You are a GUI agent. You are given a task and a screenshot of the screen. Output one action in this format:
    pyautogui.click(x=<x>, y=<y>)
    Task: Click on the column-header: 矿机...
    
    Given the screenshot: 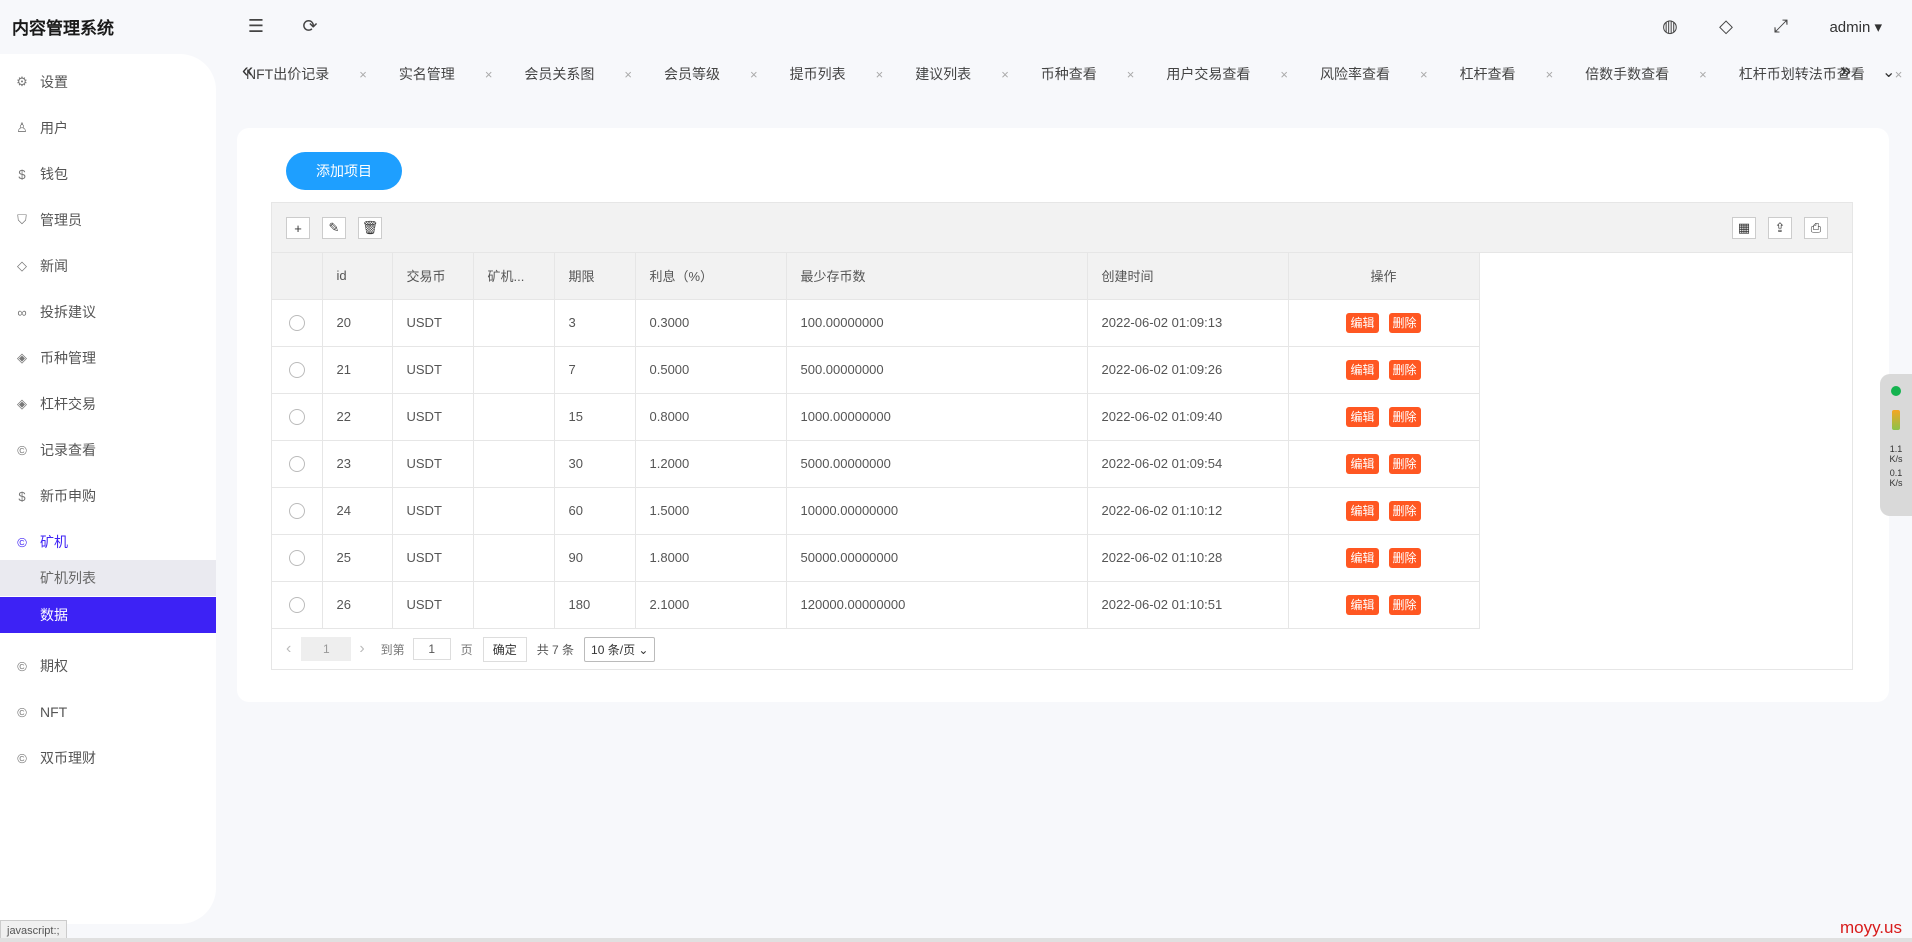 What is the action you would take?
    pyautogui.click(x=514, y=276)
    